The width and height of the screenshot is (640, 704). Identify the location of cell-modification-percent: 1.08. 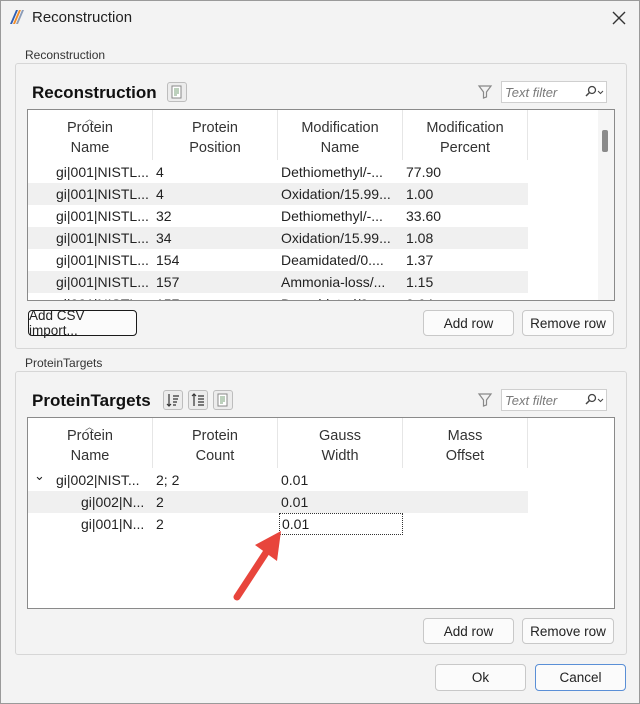
(420, 238).